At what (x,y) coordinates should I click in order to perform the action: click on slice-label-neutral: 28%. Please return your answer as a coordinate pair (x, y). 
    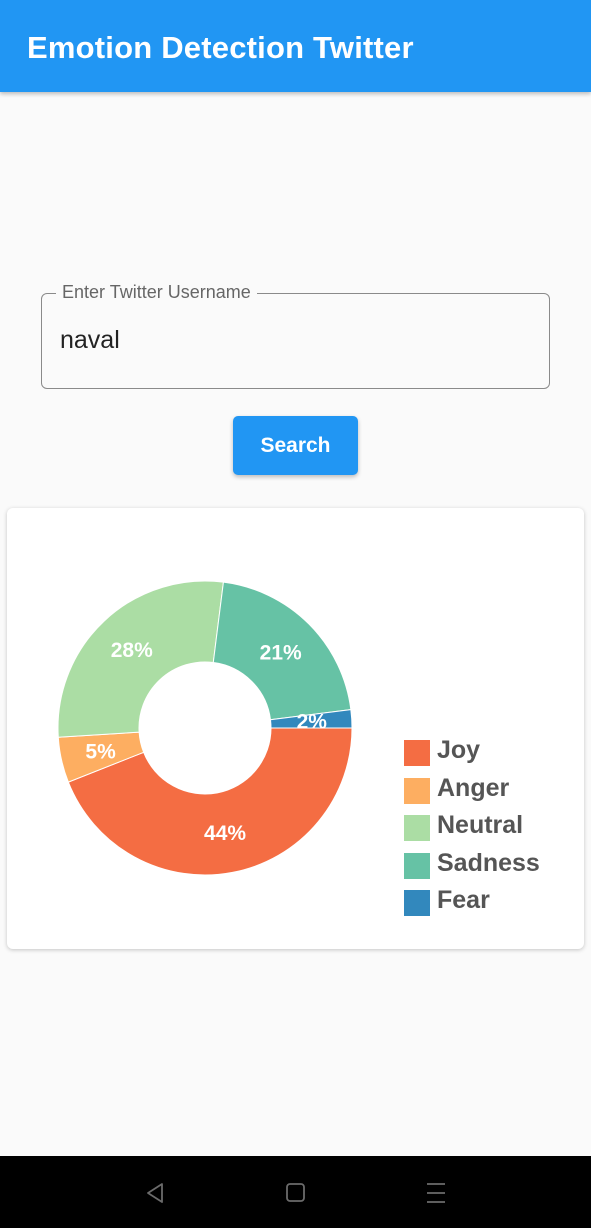
    Looking at the image, I should click on (132, 650).